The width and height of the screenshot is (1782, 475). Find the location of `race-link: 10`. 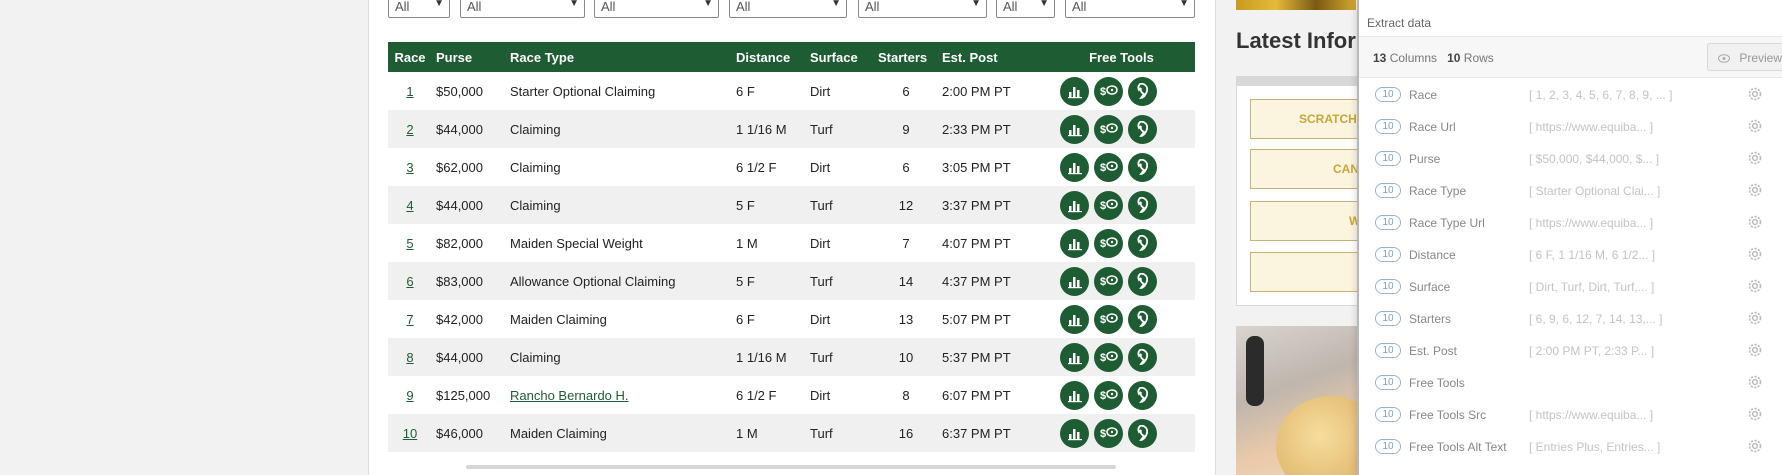

race-link: 10 is located at coordinates (410, 433).